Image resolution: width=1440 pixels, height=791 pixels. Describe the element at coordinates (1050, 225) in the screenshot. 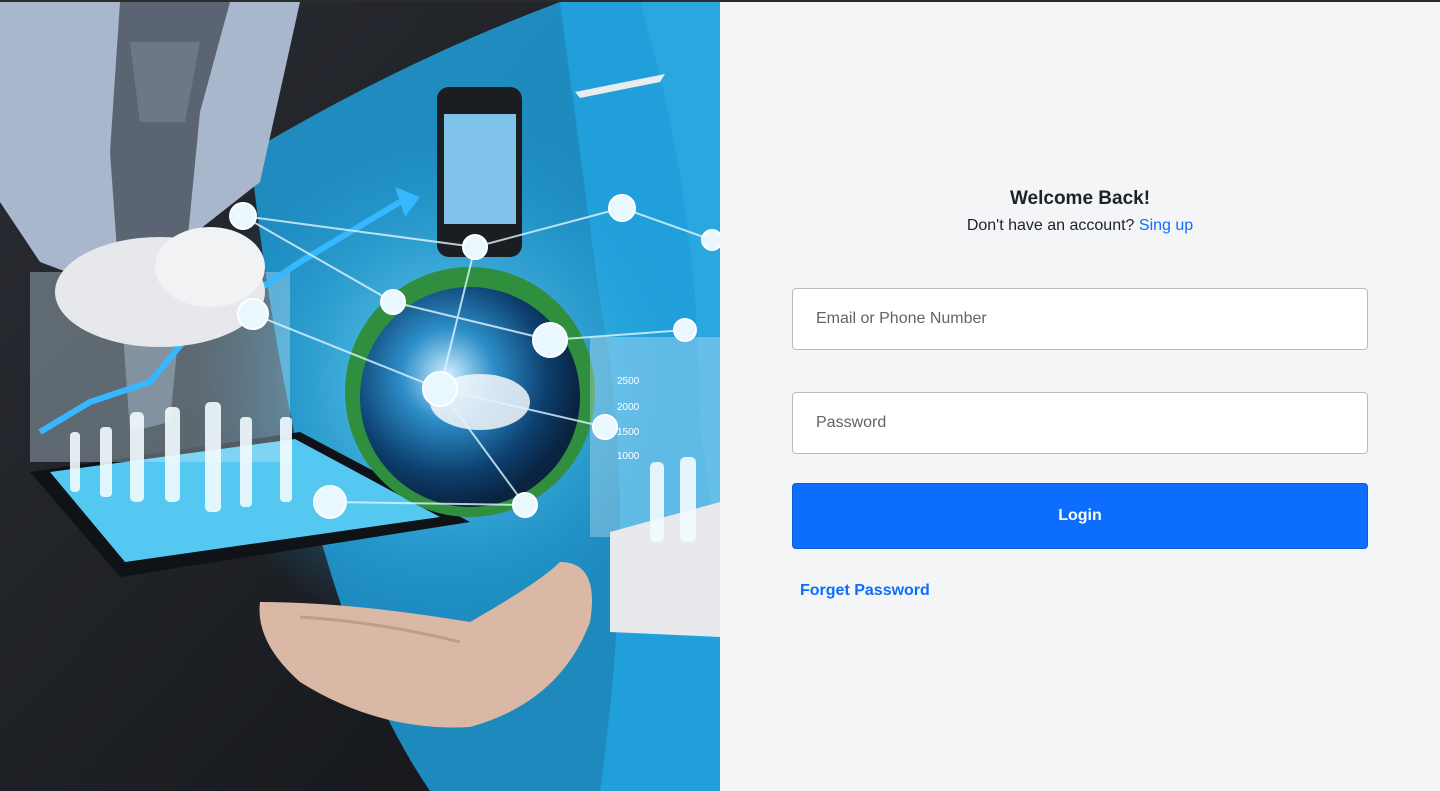

I see `signup-prompt: Don't have an account?` at that location.